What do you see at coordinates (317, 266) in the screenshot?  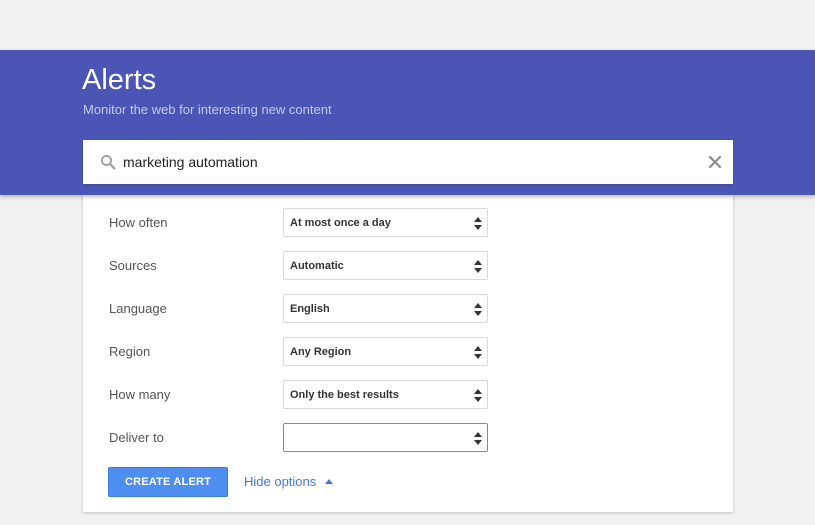 I see `select-value: Automatic` at bounding box center [317, 266].